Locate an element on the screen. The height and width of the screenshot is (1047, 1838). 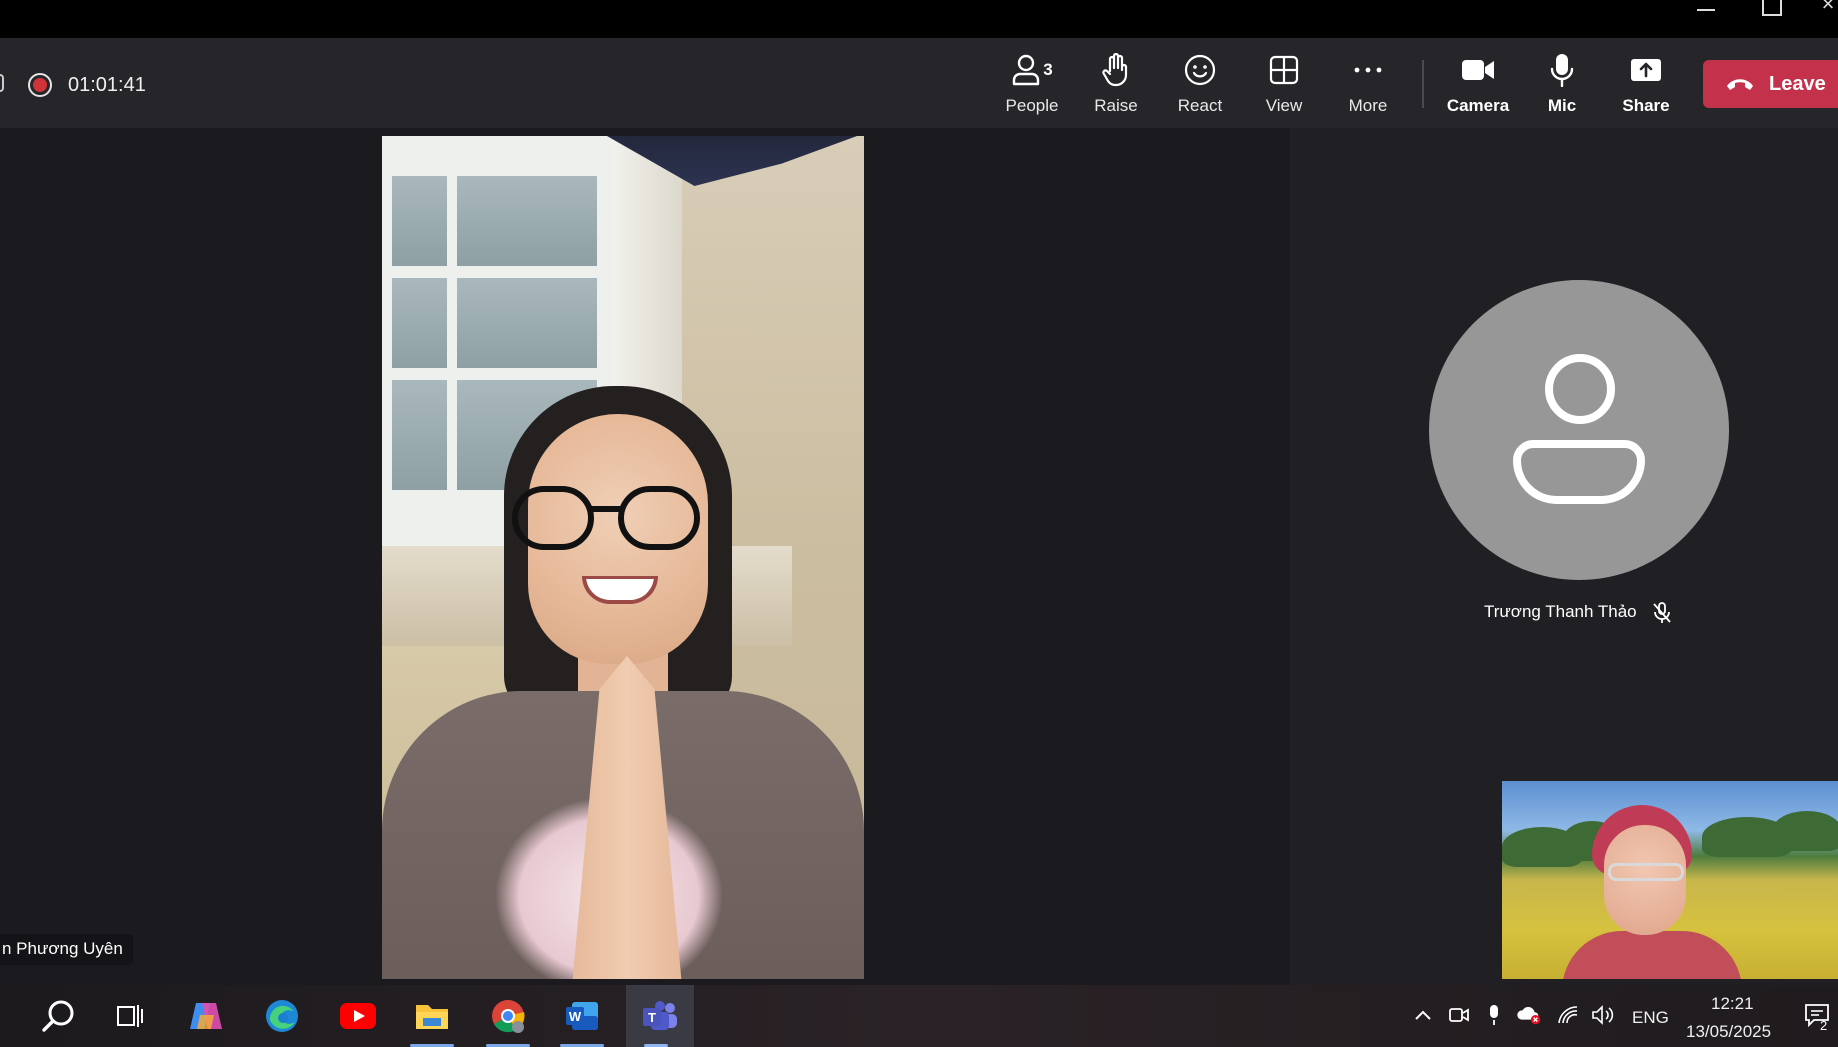
raise-hand-button: Raise is located at coordinates (1116, 85).